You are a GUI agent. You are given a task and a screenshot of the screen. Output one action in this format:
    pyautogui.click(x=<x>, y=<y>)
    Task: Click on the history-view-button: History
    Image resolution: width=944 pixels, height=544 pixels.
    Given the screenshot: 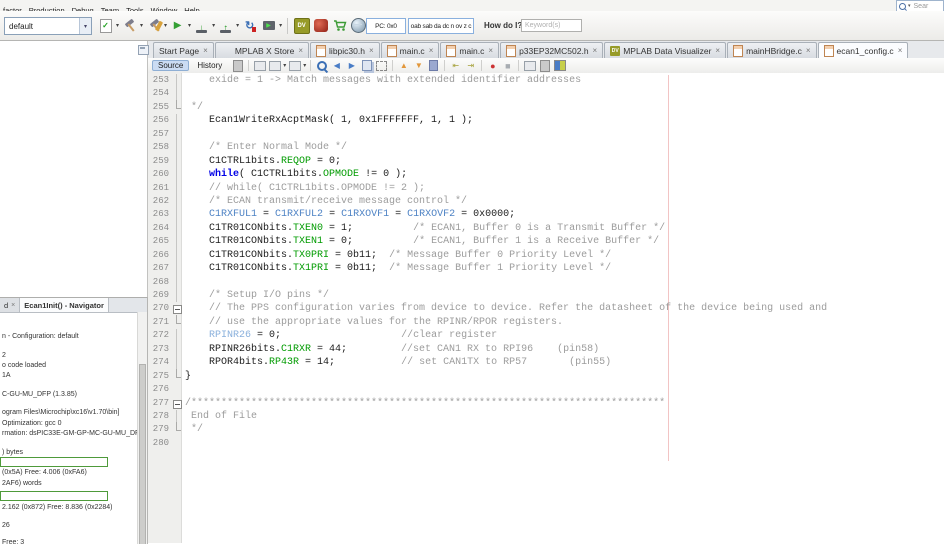 What is the action you would take?
    pyautogui.click(x=209, y=65)
    